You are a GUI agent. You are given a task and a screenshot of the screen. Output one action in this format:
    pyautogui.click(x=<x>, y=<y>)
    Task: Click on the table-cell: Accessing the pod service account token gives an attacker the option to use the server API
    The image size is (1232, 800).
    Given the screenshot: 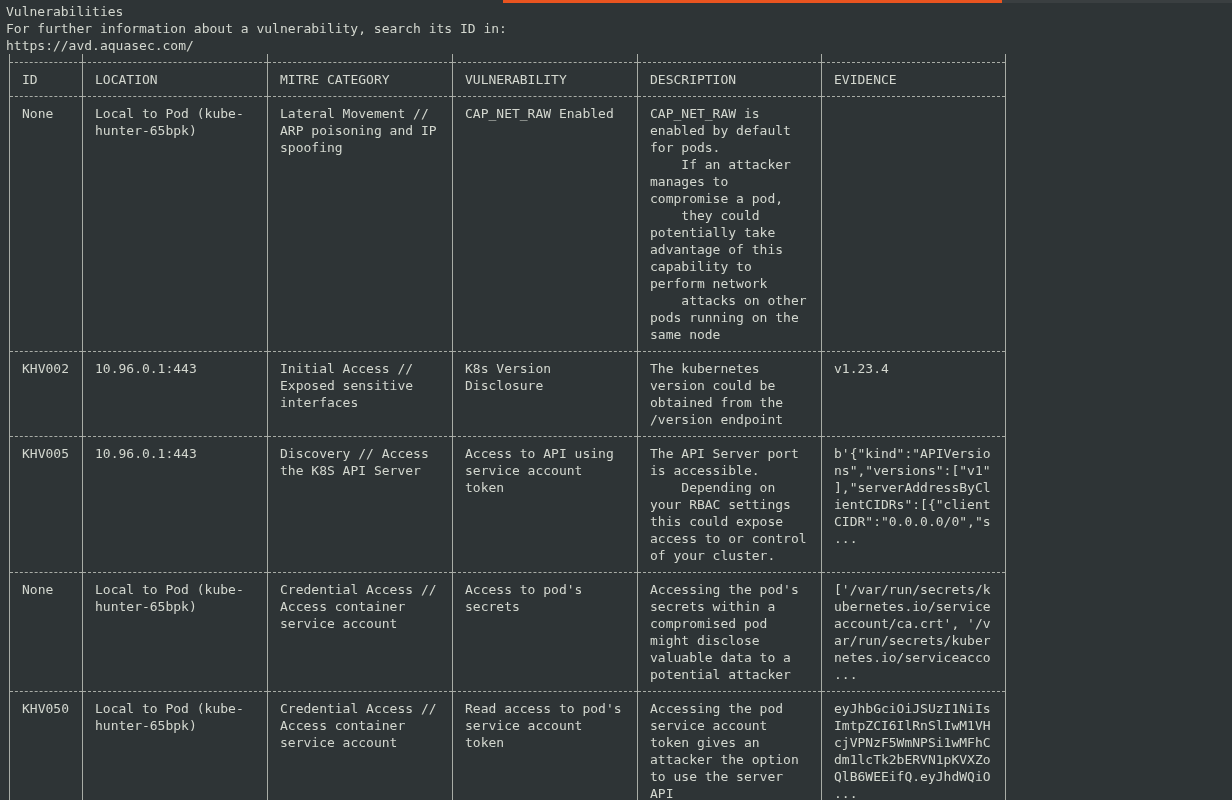 What is the action you would take?
    pyautogui.click(x=729, y=750)
    